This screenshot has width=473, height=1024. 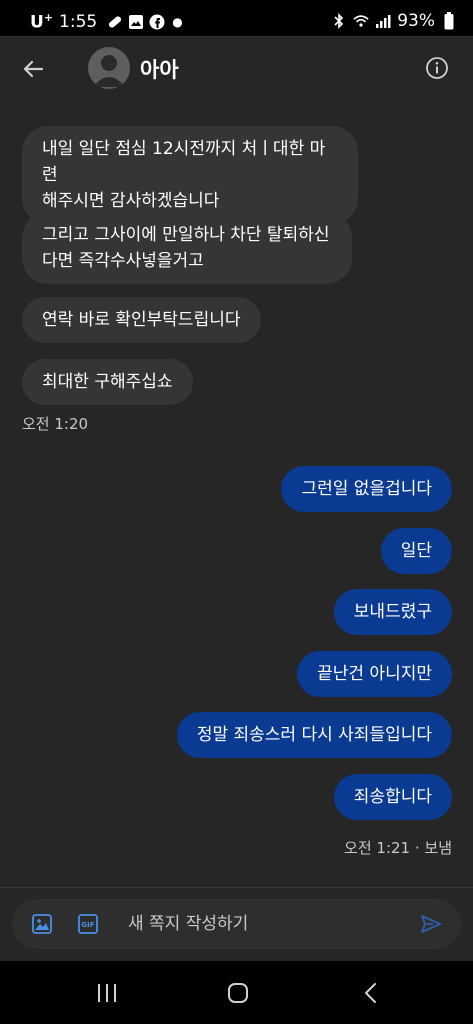 What do you see at coordinates (416, 551) in the screenshot?
I see `message-bubble-outgoing: 일단` at bounding box center [416, 551].